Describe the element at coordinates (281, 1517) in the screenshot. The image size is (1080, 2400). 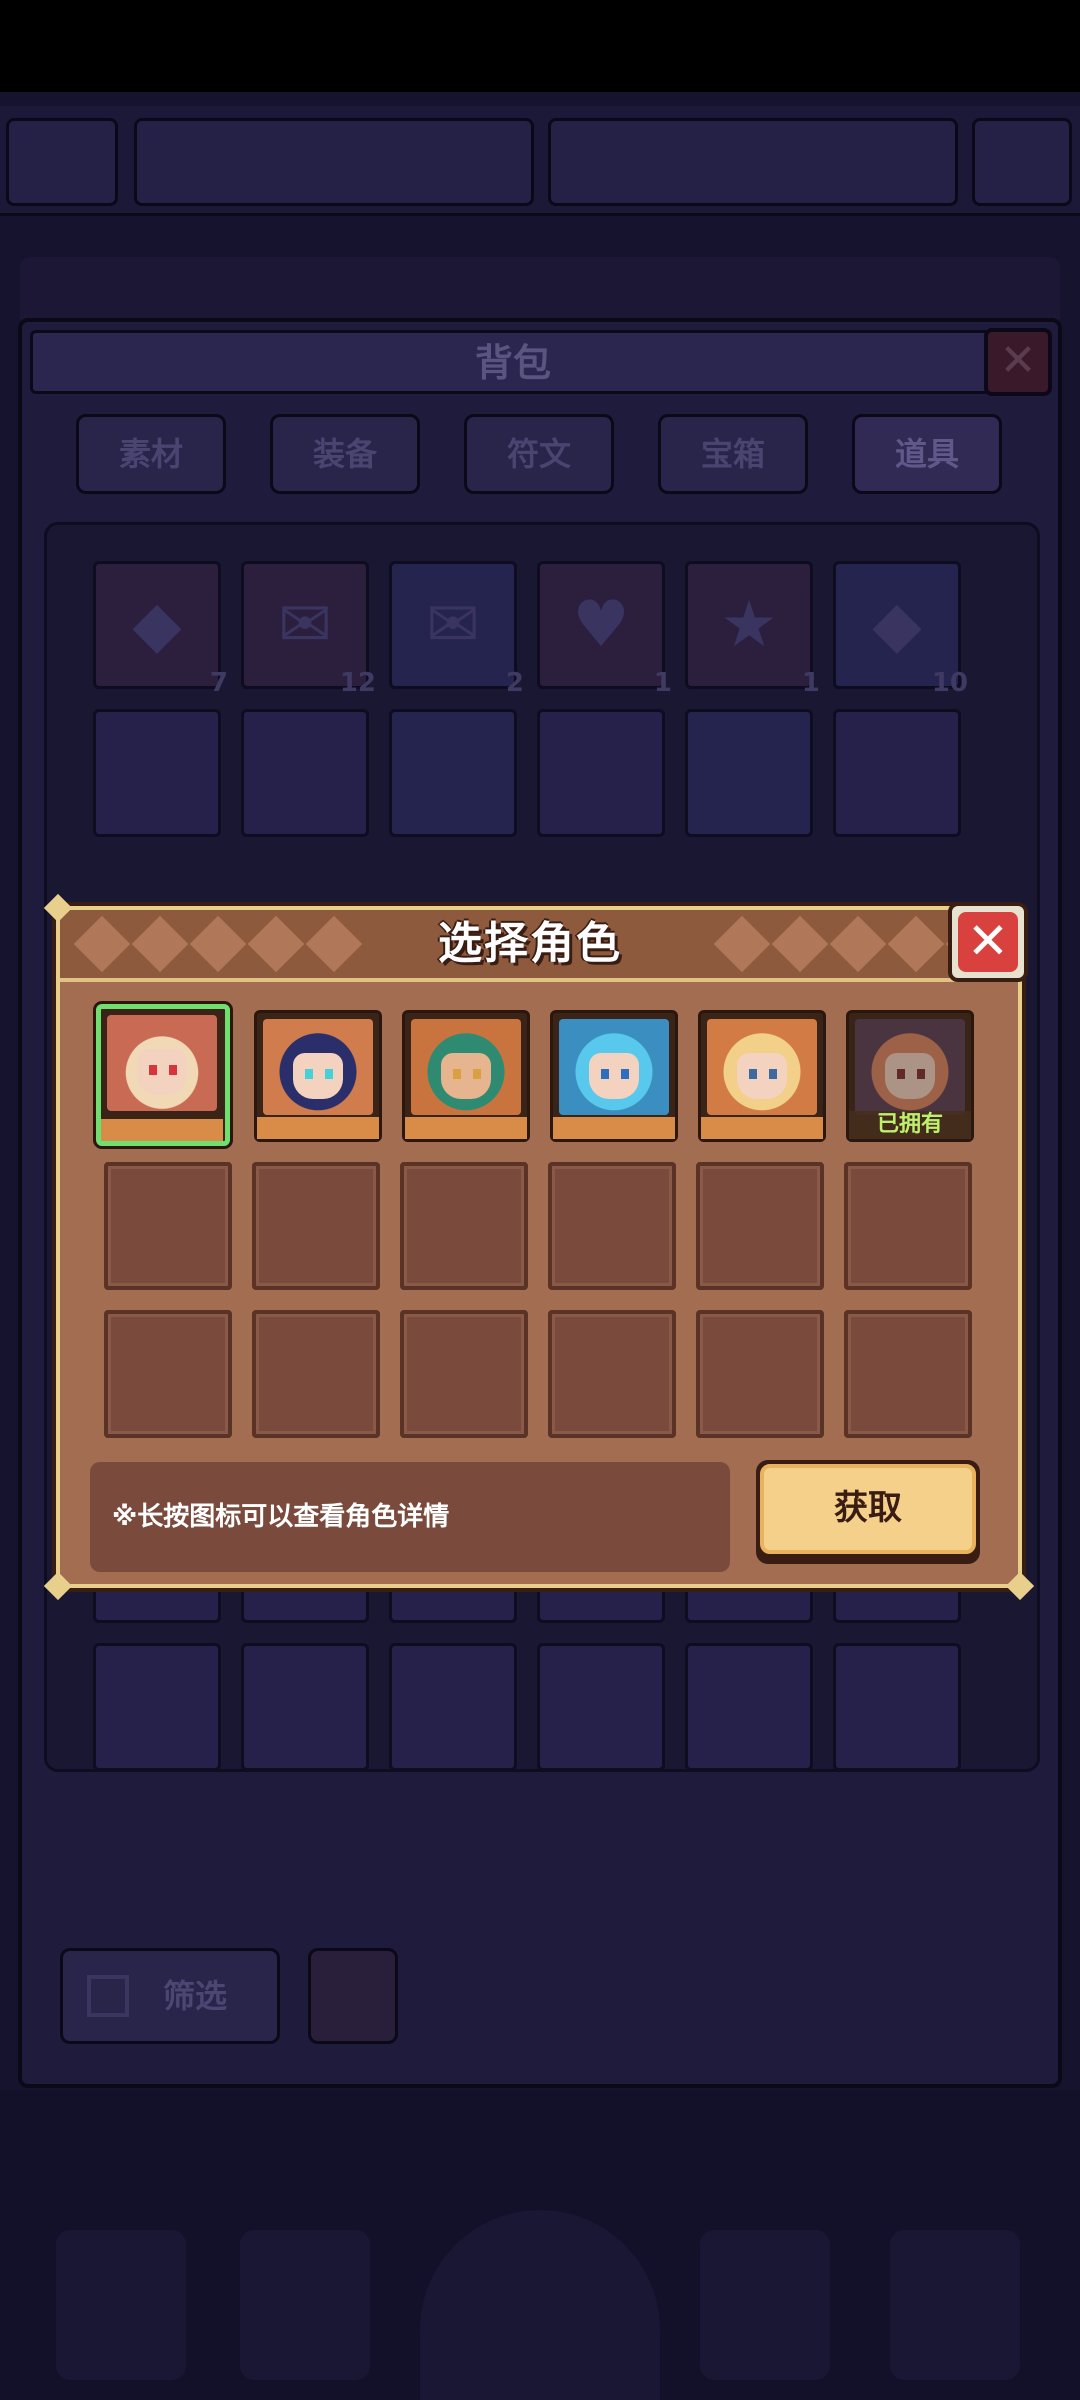
I see `hint-text: ※长按图标可以查看角色详情` at that location.